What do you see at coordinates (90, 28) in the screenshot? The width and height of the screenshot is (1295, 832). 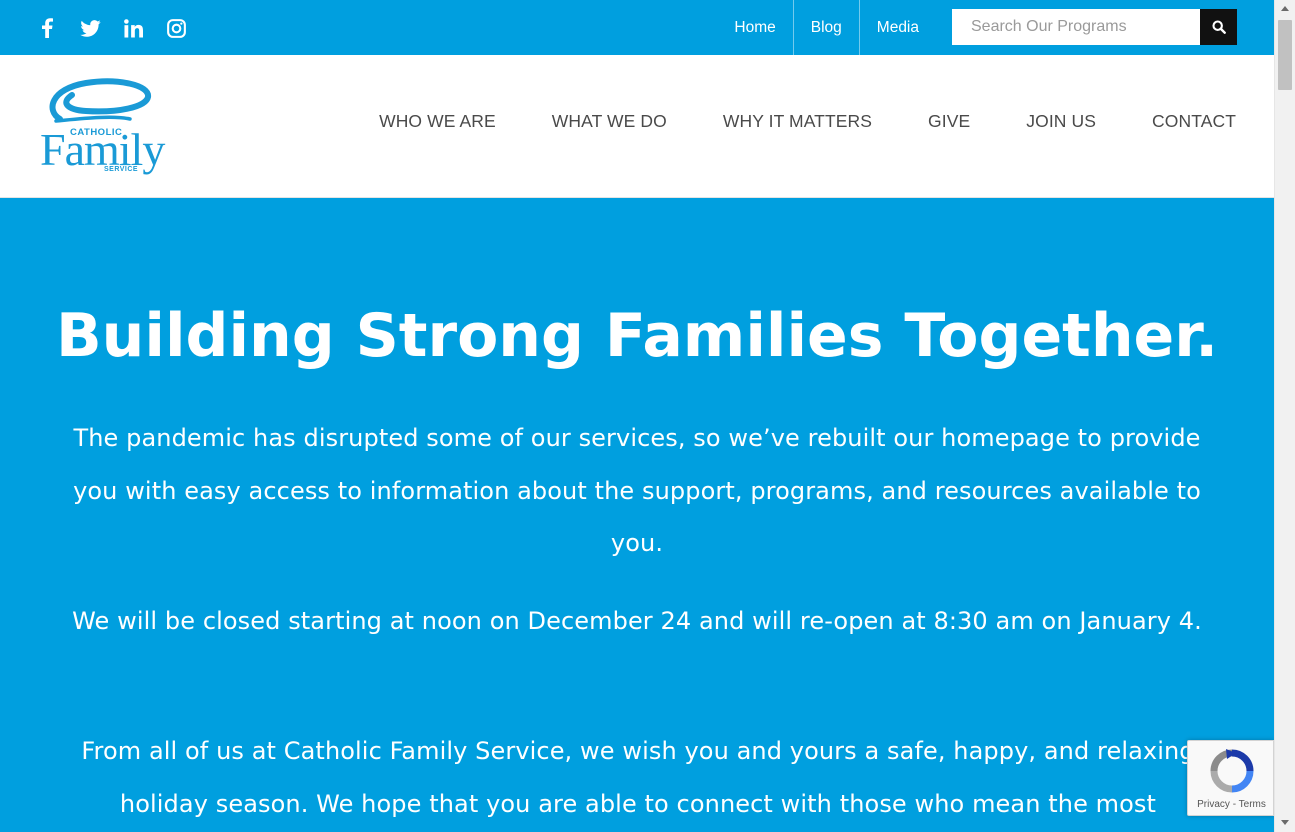 I see `twitter-icon` at bounding box center [90, 28].